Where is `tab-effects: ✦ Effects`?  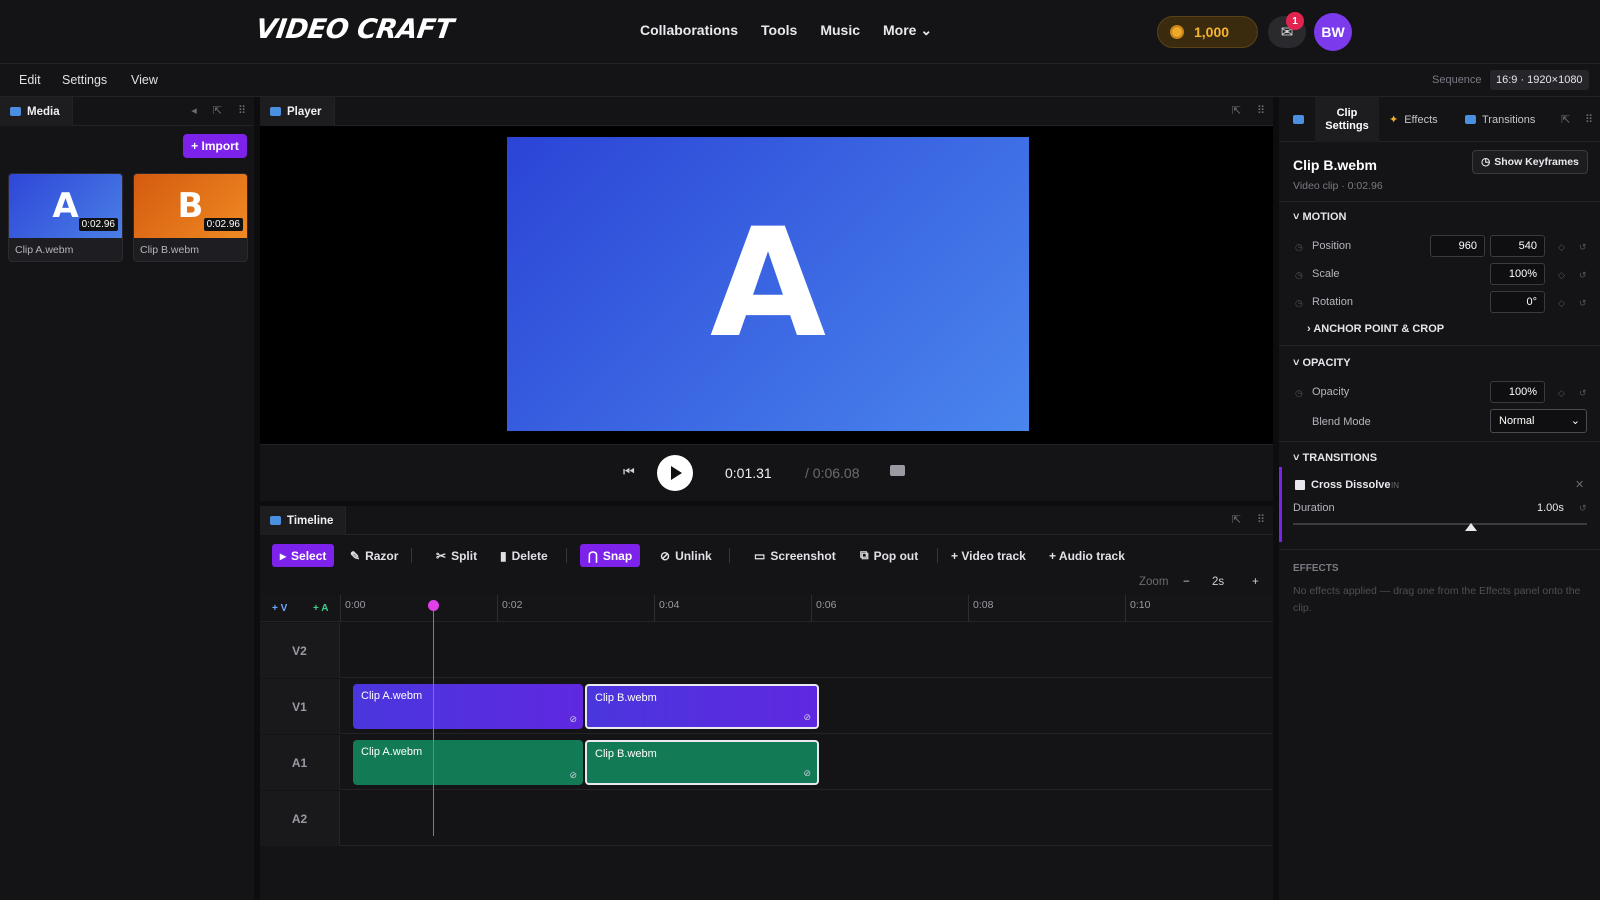
tab-effects: ✦ Effects is located at coordinates (1413, 119).